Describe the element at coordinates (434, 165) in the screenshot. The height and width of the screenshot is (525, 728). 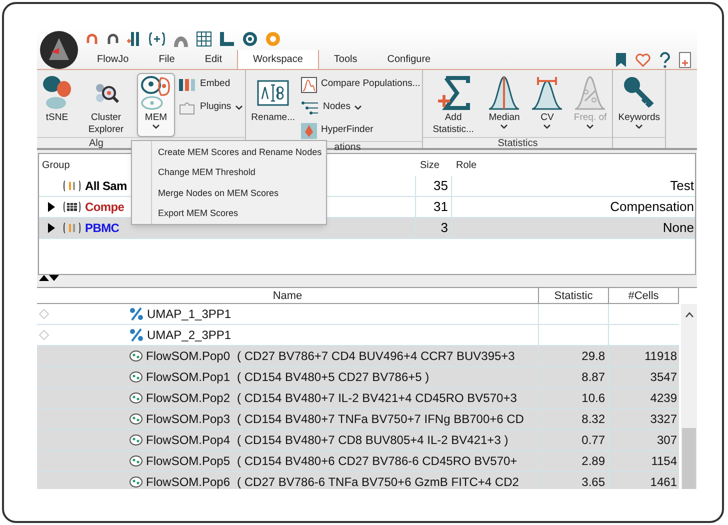
I see `column-header: Size` at that location.